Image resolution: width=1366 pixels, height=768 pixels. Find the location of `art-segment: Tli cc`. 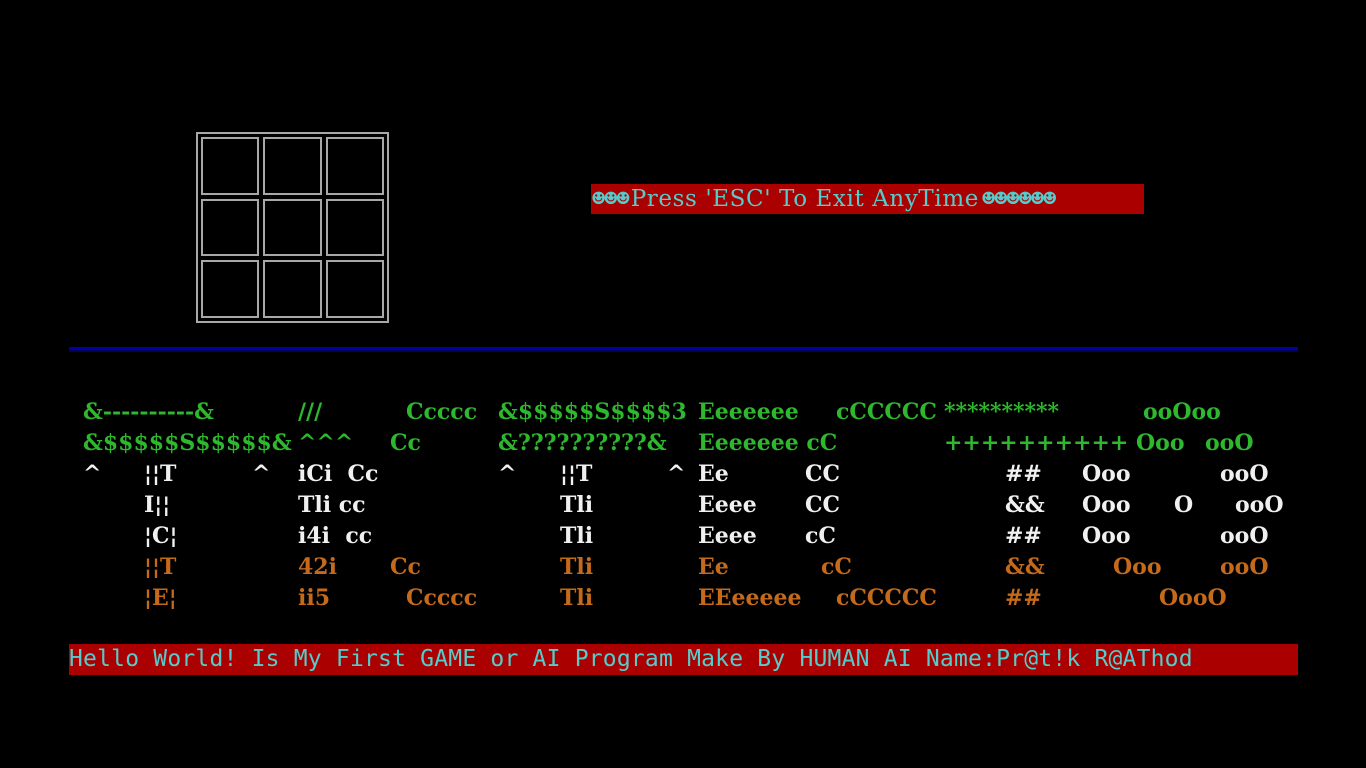

art-segment: Tli cc is located at coordinates (332, 505).